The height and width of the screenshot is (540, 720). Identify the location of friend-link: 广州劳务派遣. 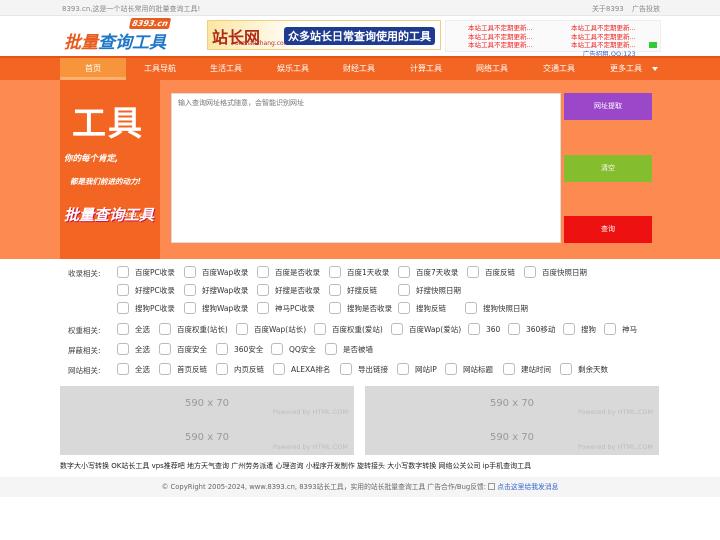
(252, 466).